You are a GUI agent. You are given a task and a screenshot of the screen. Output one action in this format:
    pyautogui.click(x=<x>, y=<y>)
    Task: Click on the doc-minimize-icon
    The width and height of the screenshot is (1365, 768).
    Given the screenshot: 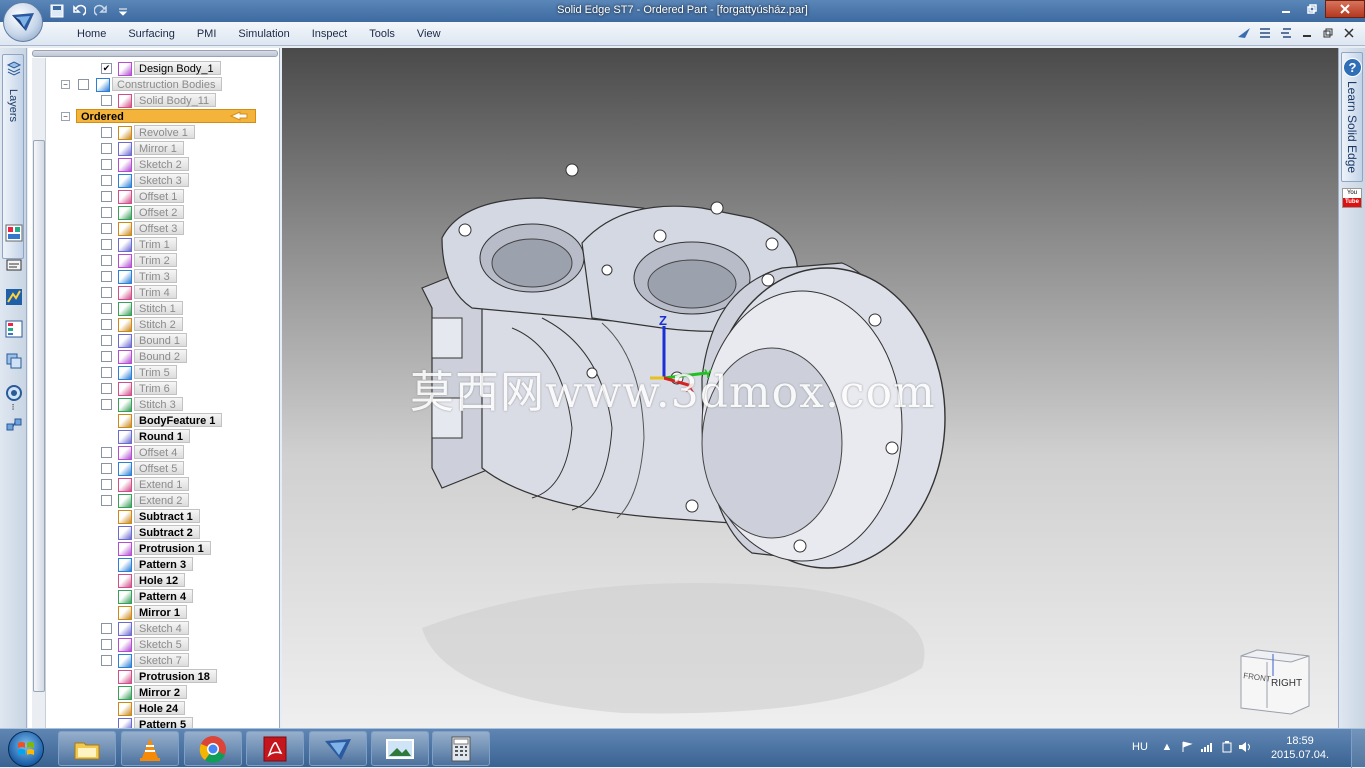 What is the action you would take?
    pyautogui.click(x=1307, y=33)
    